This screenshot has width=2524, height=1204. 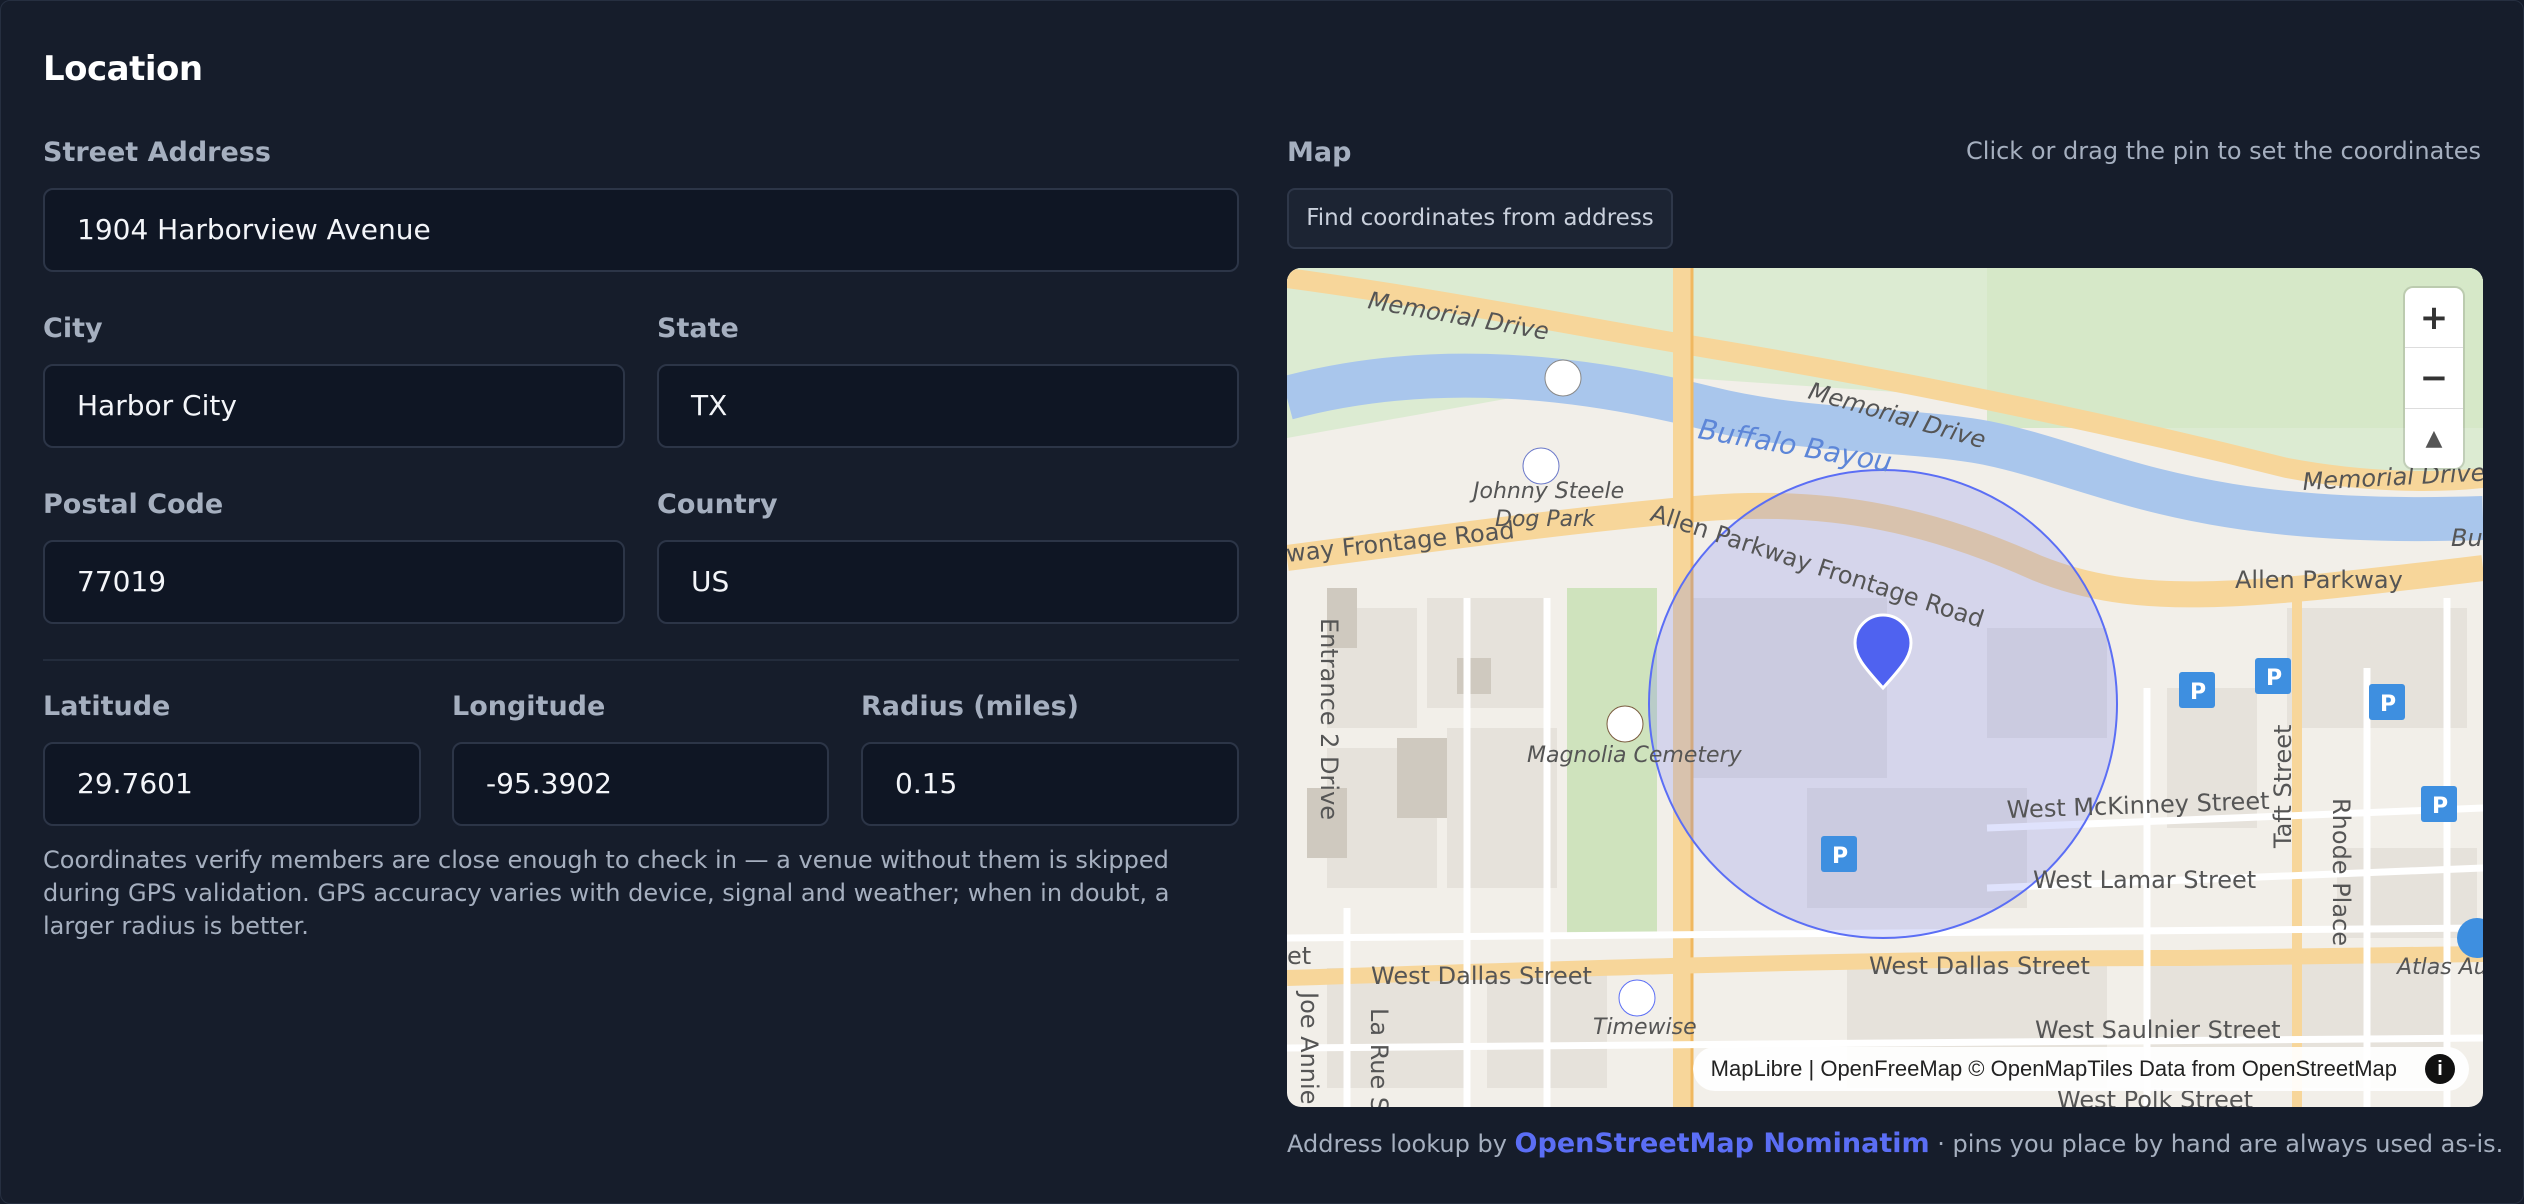 What do you see at coordinates (1563, 378) in the screenshot?
I see `shelter-icon` at bounding box center [1563, 378].